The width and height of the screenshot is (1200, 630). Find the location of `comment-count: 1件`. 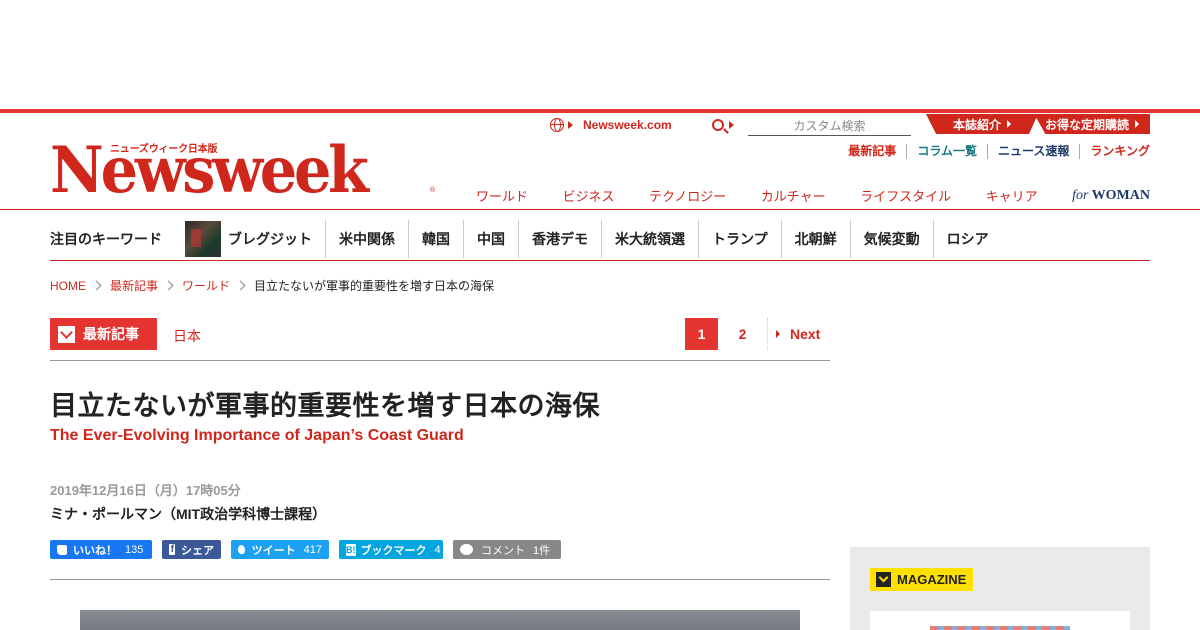

comment-count: 1件 is located at coordinates (542, 550).